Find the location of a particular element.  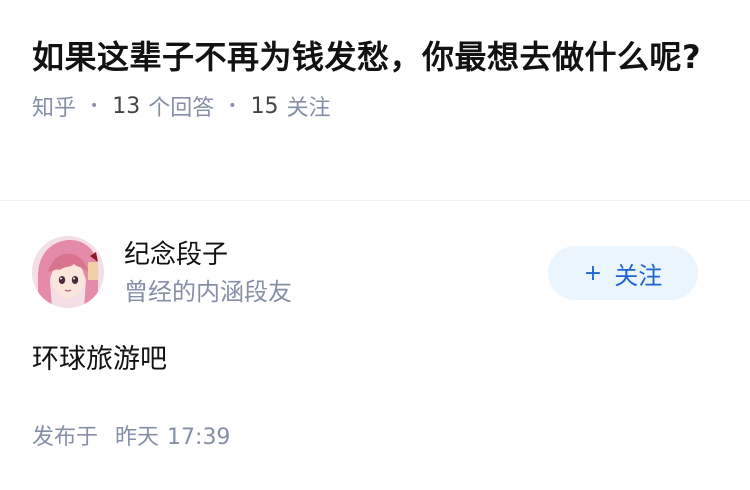

anime-girl-avatar-icon is located at coordinates (68, 272).